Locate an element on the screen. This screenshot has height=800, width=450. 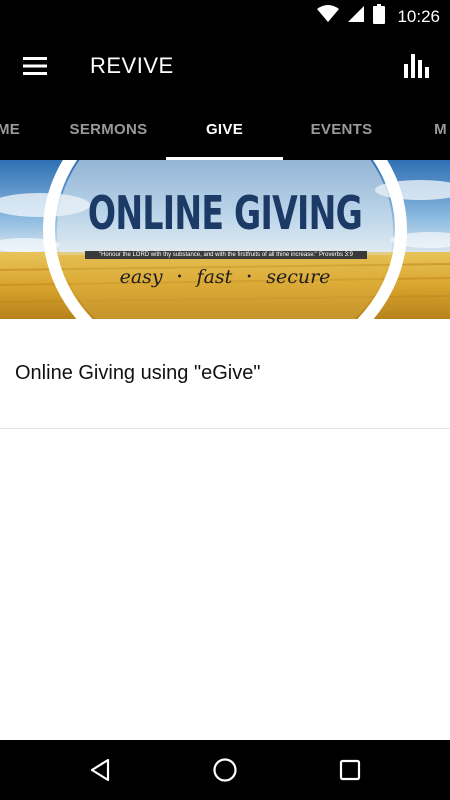
bar-chart-icon is located at coordinates (416, 66).